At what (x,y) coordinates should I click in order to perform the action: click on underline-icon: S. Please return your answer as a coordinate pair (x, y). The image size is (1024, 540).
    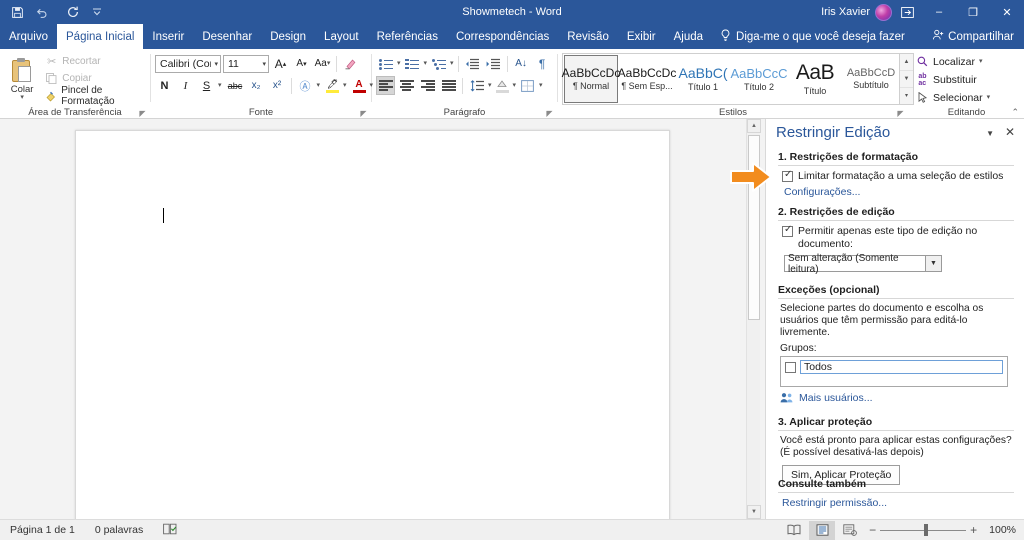
    Looking at the image, I should click on (206, 85).